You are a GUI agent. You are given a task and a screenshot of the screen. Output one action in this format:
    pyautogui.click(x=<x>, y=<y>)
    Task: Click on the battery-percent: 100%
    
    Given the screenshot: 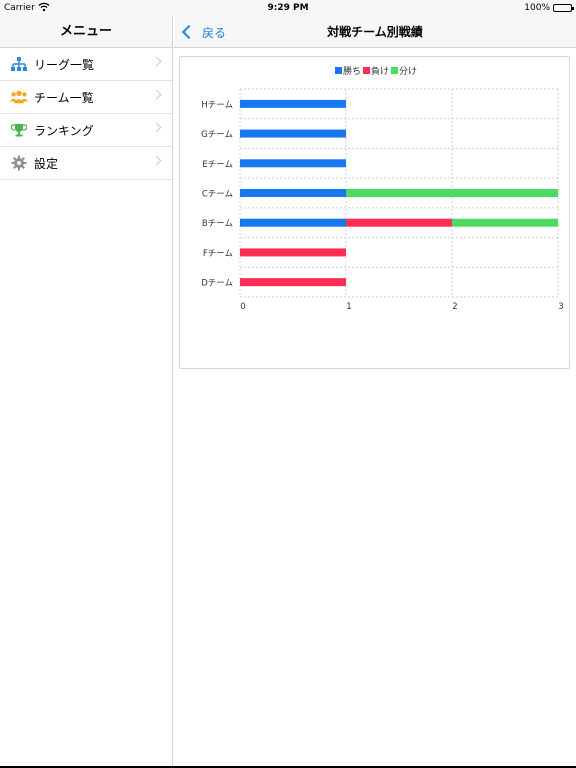 What is the action you would take?
    pyautogui.click(x=537, y=8)
    